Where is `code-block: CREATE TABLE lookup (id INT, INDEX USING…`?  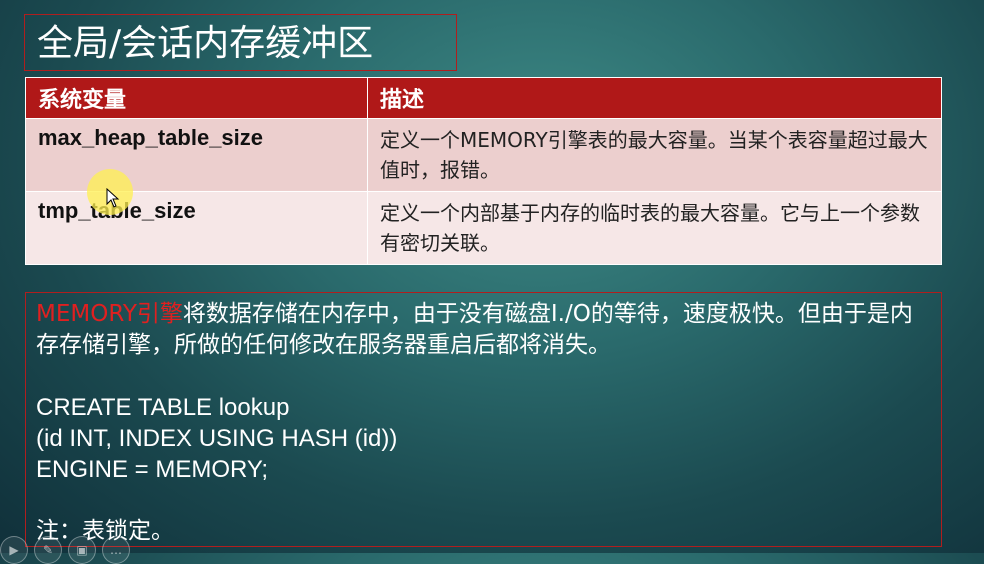 code-block: CREATE TABLE lookup (id INT, INDEX USING… is located at coordinates (483, 438).